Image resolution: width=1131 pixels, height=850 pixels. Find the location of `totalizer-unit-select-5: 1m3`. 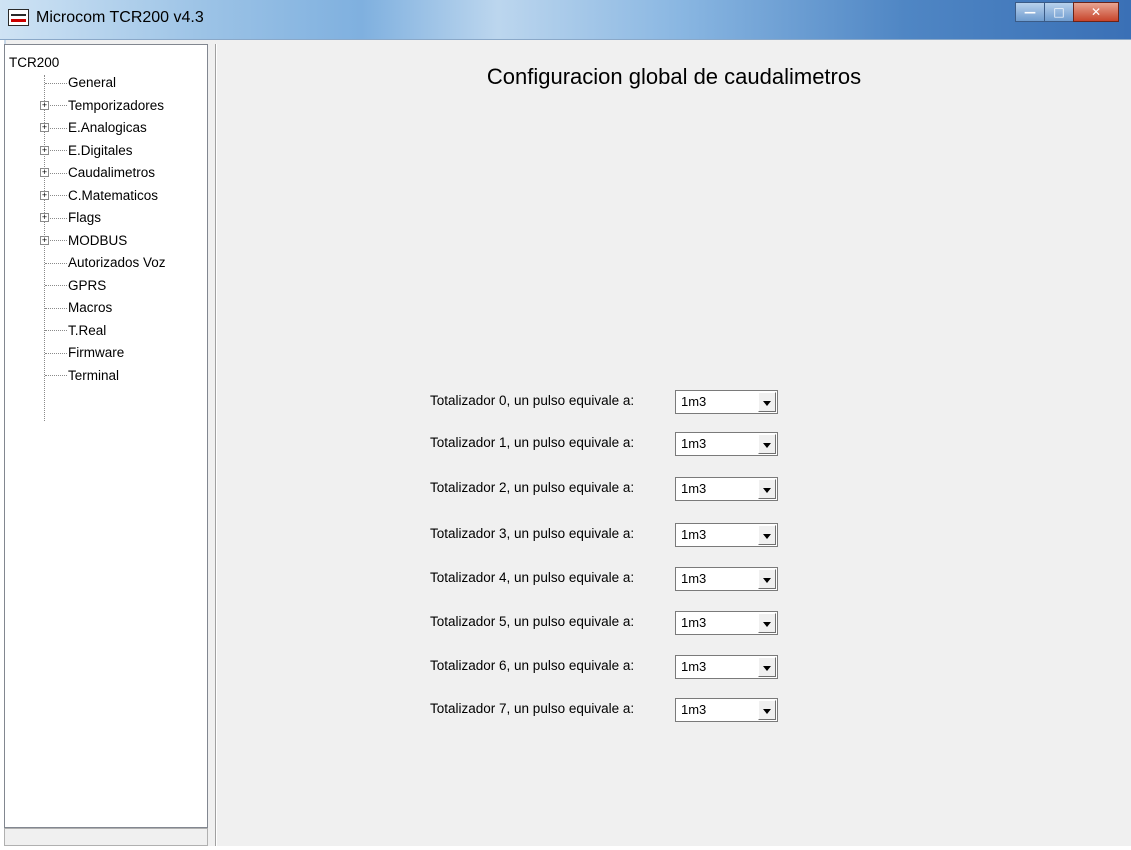

totalizer-unit-select-5: 1m3 is located at coordinates (726, 623).